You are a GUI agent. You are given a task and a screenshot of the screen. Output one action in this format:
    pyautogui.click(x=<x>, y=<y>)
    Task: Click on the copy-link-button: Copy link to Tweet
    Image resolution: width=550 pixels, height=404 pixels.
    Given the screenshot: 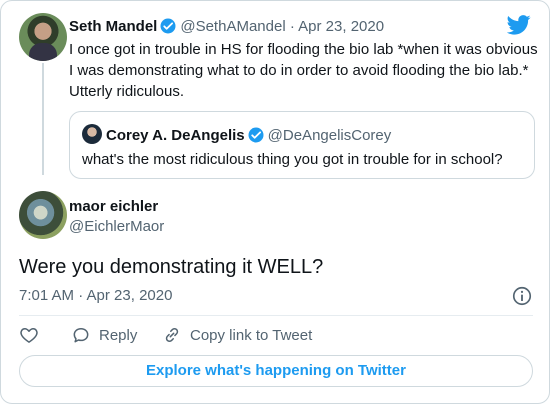 What is the action you would take?
    pyautogui.click(x=237, y=336)
    